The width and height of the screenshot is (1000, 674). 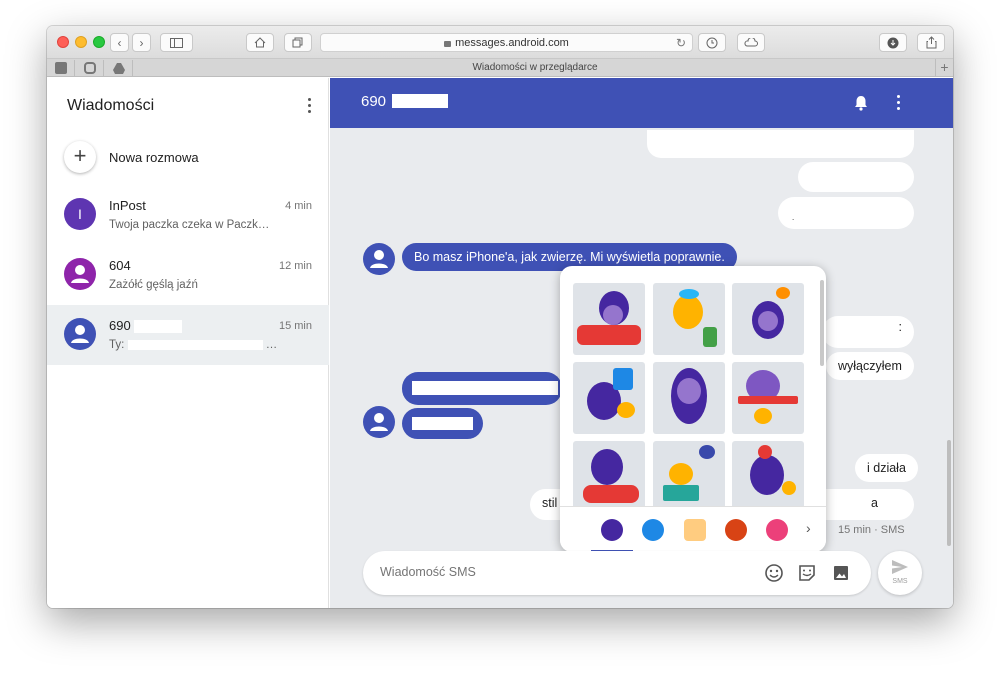 I want to click on notifications-icon, so click(x=861, y=103).